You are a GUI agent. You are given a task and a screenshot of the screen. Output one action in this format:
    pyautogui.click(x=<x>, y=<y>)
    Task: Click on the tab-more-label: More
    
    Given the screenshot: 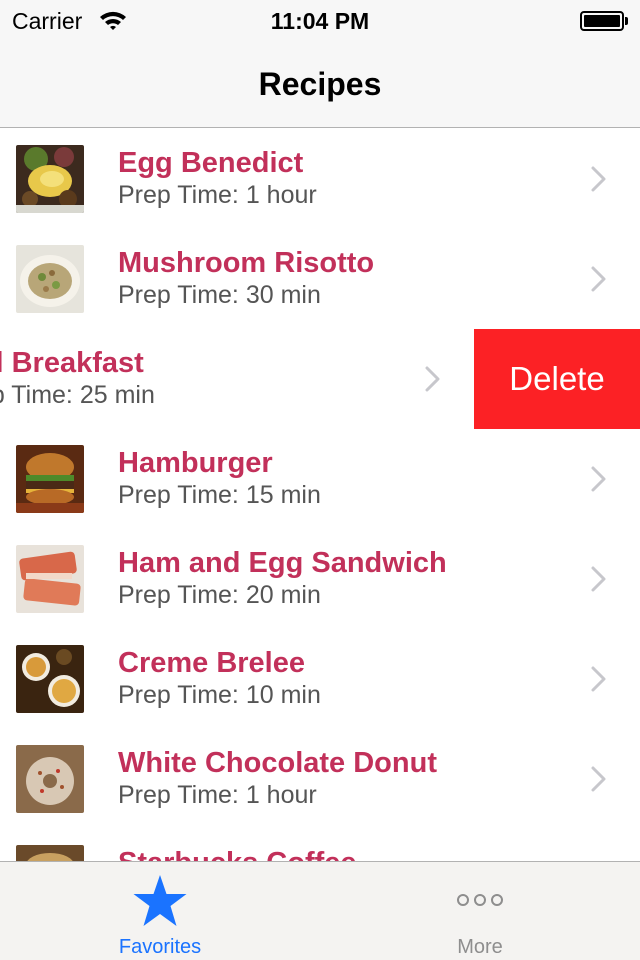 What is the action you would take?
    pyautogui.click(x=480, y=947)
    